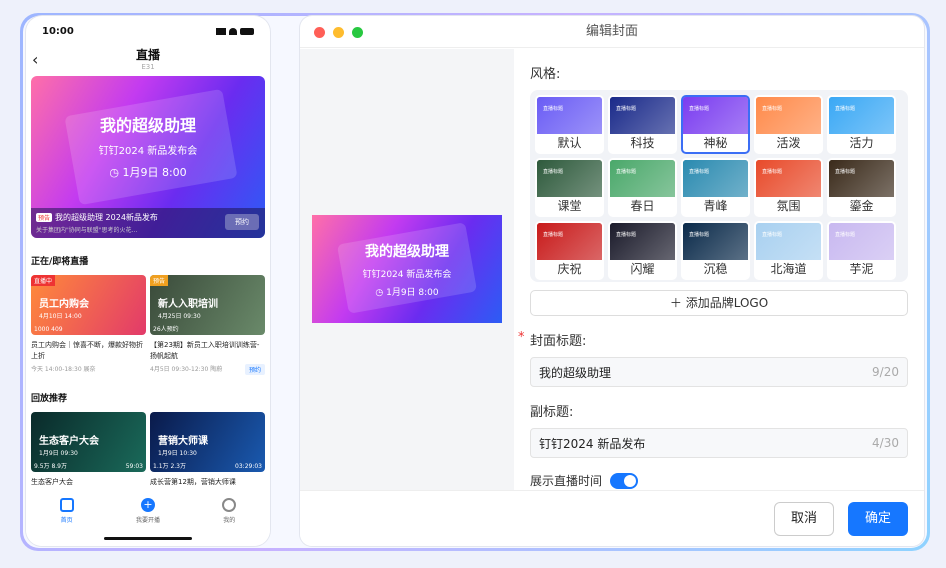 This screenshot has width=946, height=568. I want to click on home-indicator, so click(148, 538).